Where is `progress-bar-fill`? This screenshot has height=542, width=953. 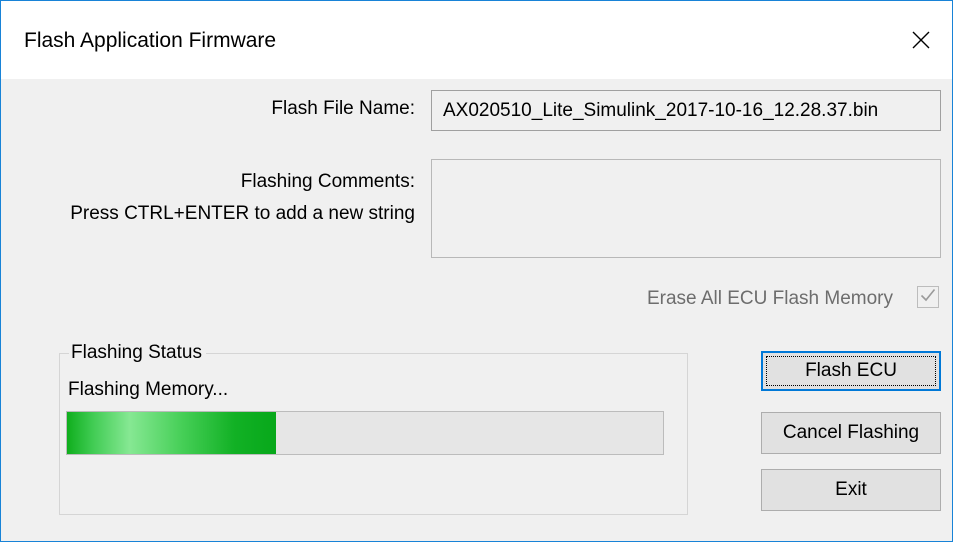 progress-bar-fill is located at coordinates (171, 433).